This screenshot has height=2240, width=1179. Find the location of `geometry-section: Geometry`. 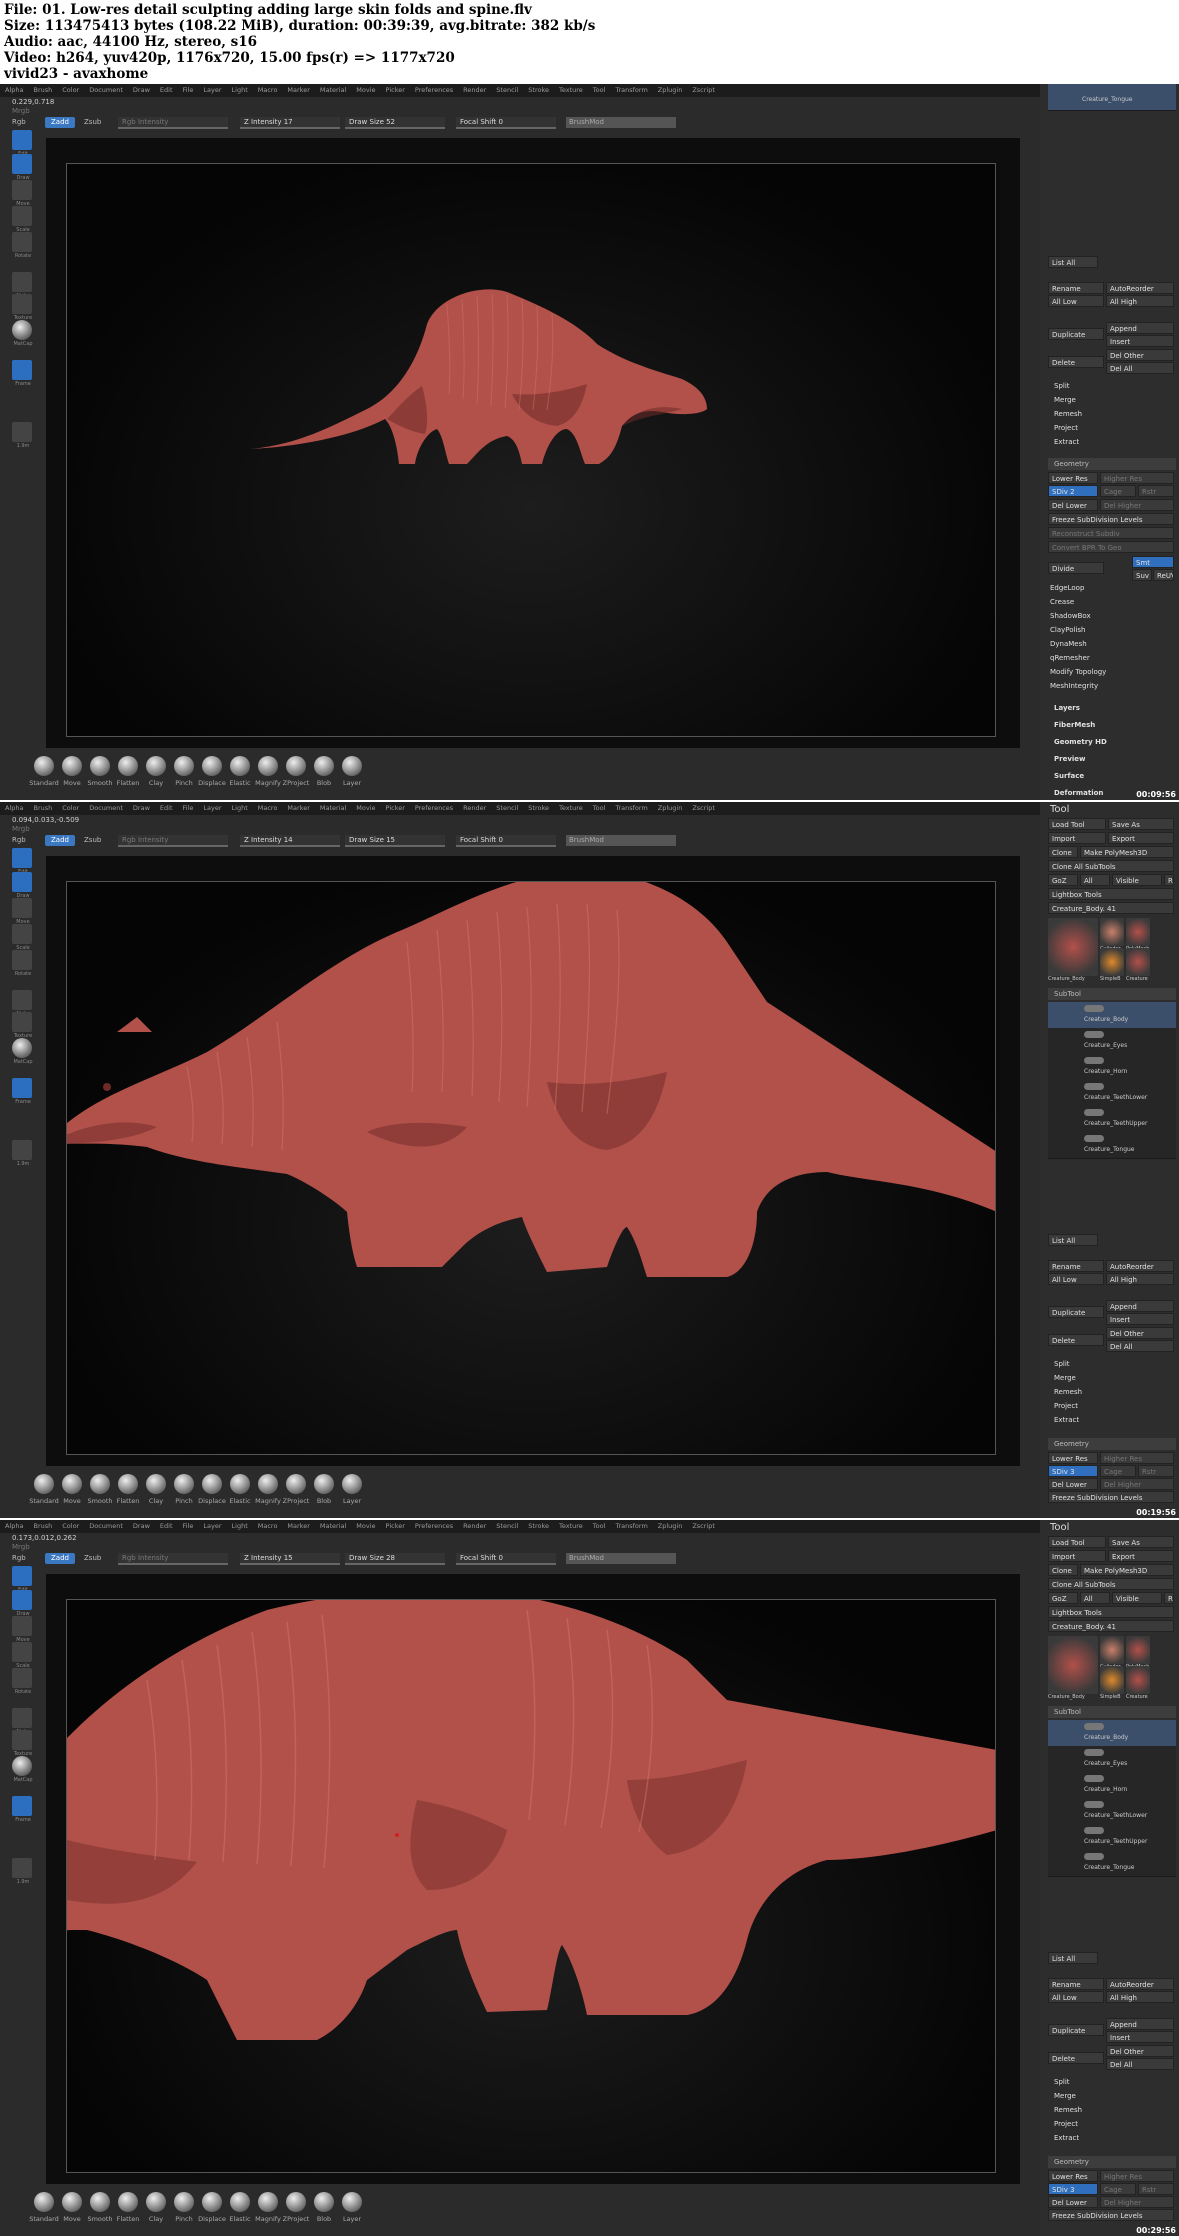

geometry-section: Geometry is located at coordinates (1112, 2162).